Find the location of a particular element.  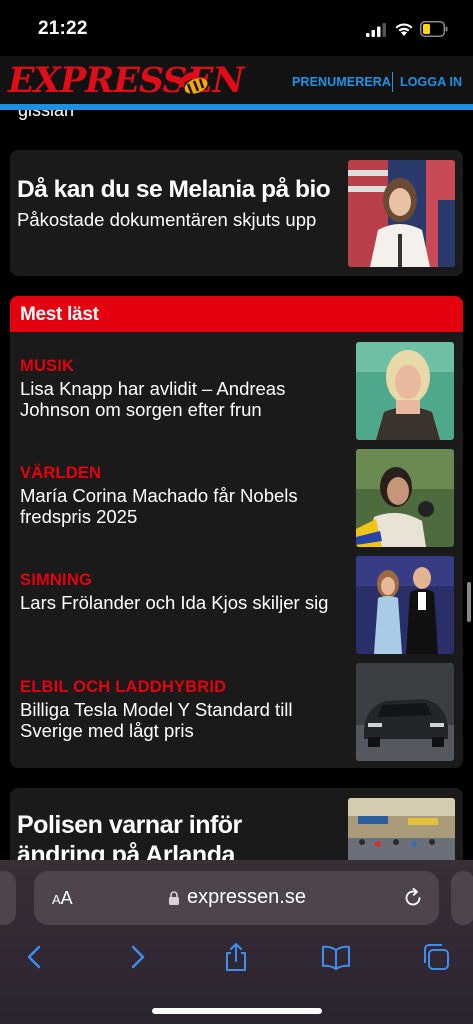

status-bar: 21:22 is located at coordinates (236, 28).